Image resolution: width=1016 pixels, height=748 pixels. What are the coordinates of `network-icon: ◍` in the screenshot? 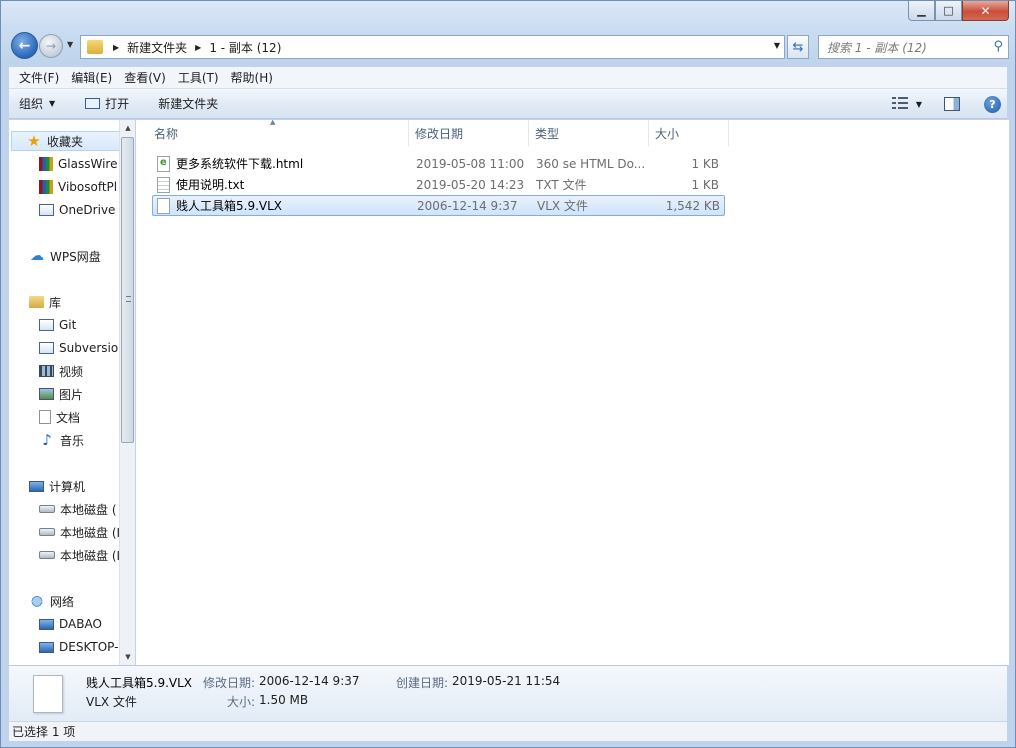 It's located at (37, 601).